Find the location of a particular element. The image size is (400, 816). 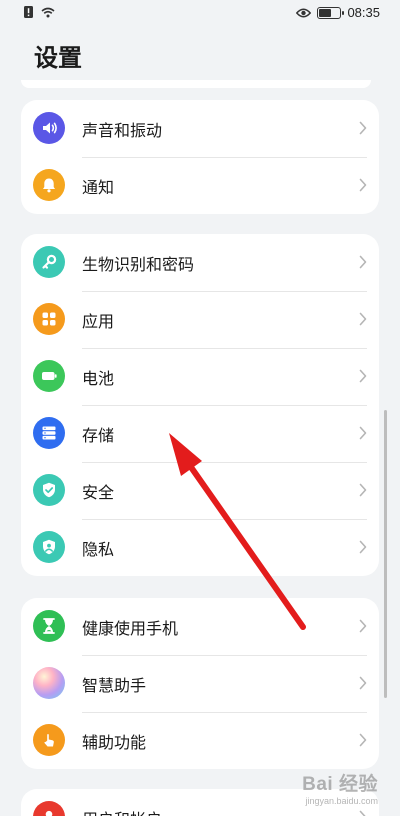

page-title: 设置 is located at coordinates (58, 58).